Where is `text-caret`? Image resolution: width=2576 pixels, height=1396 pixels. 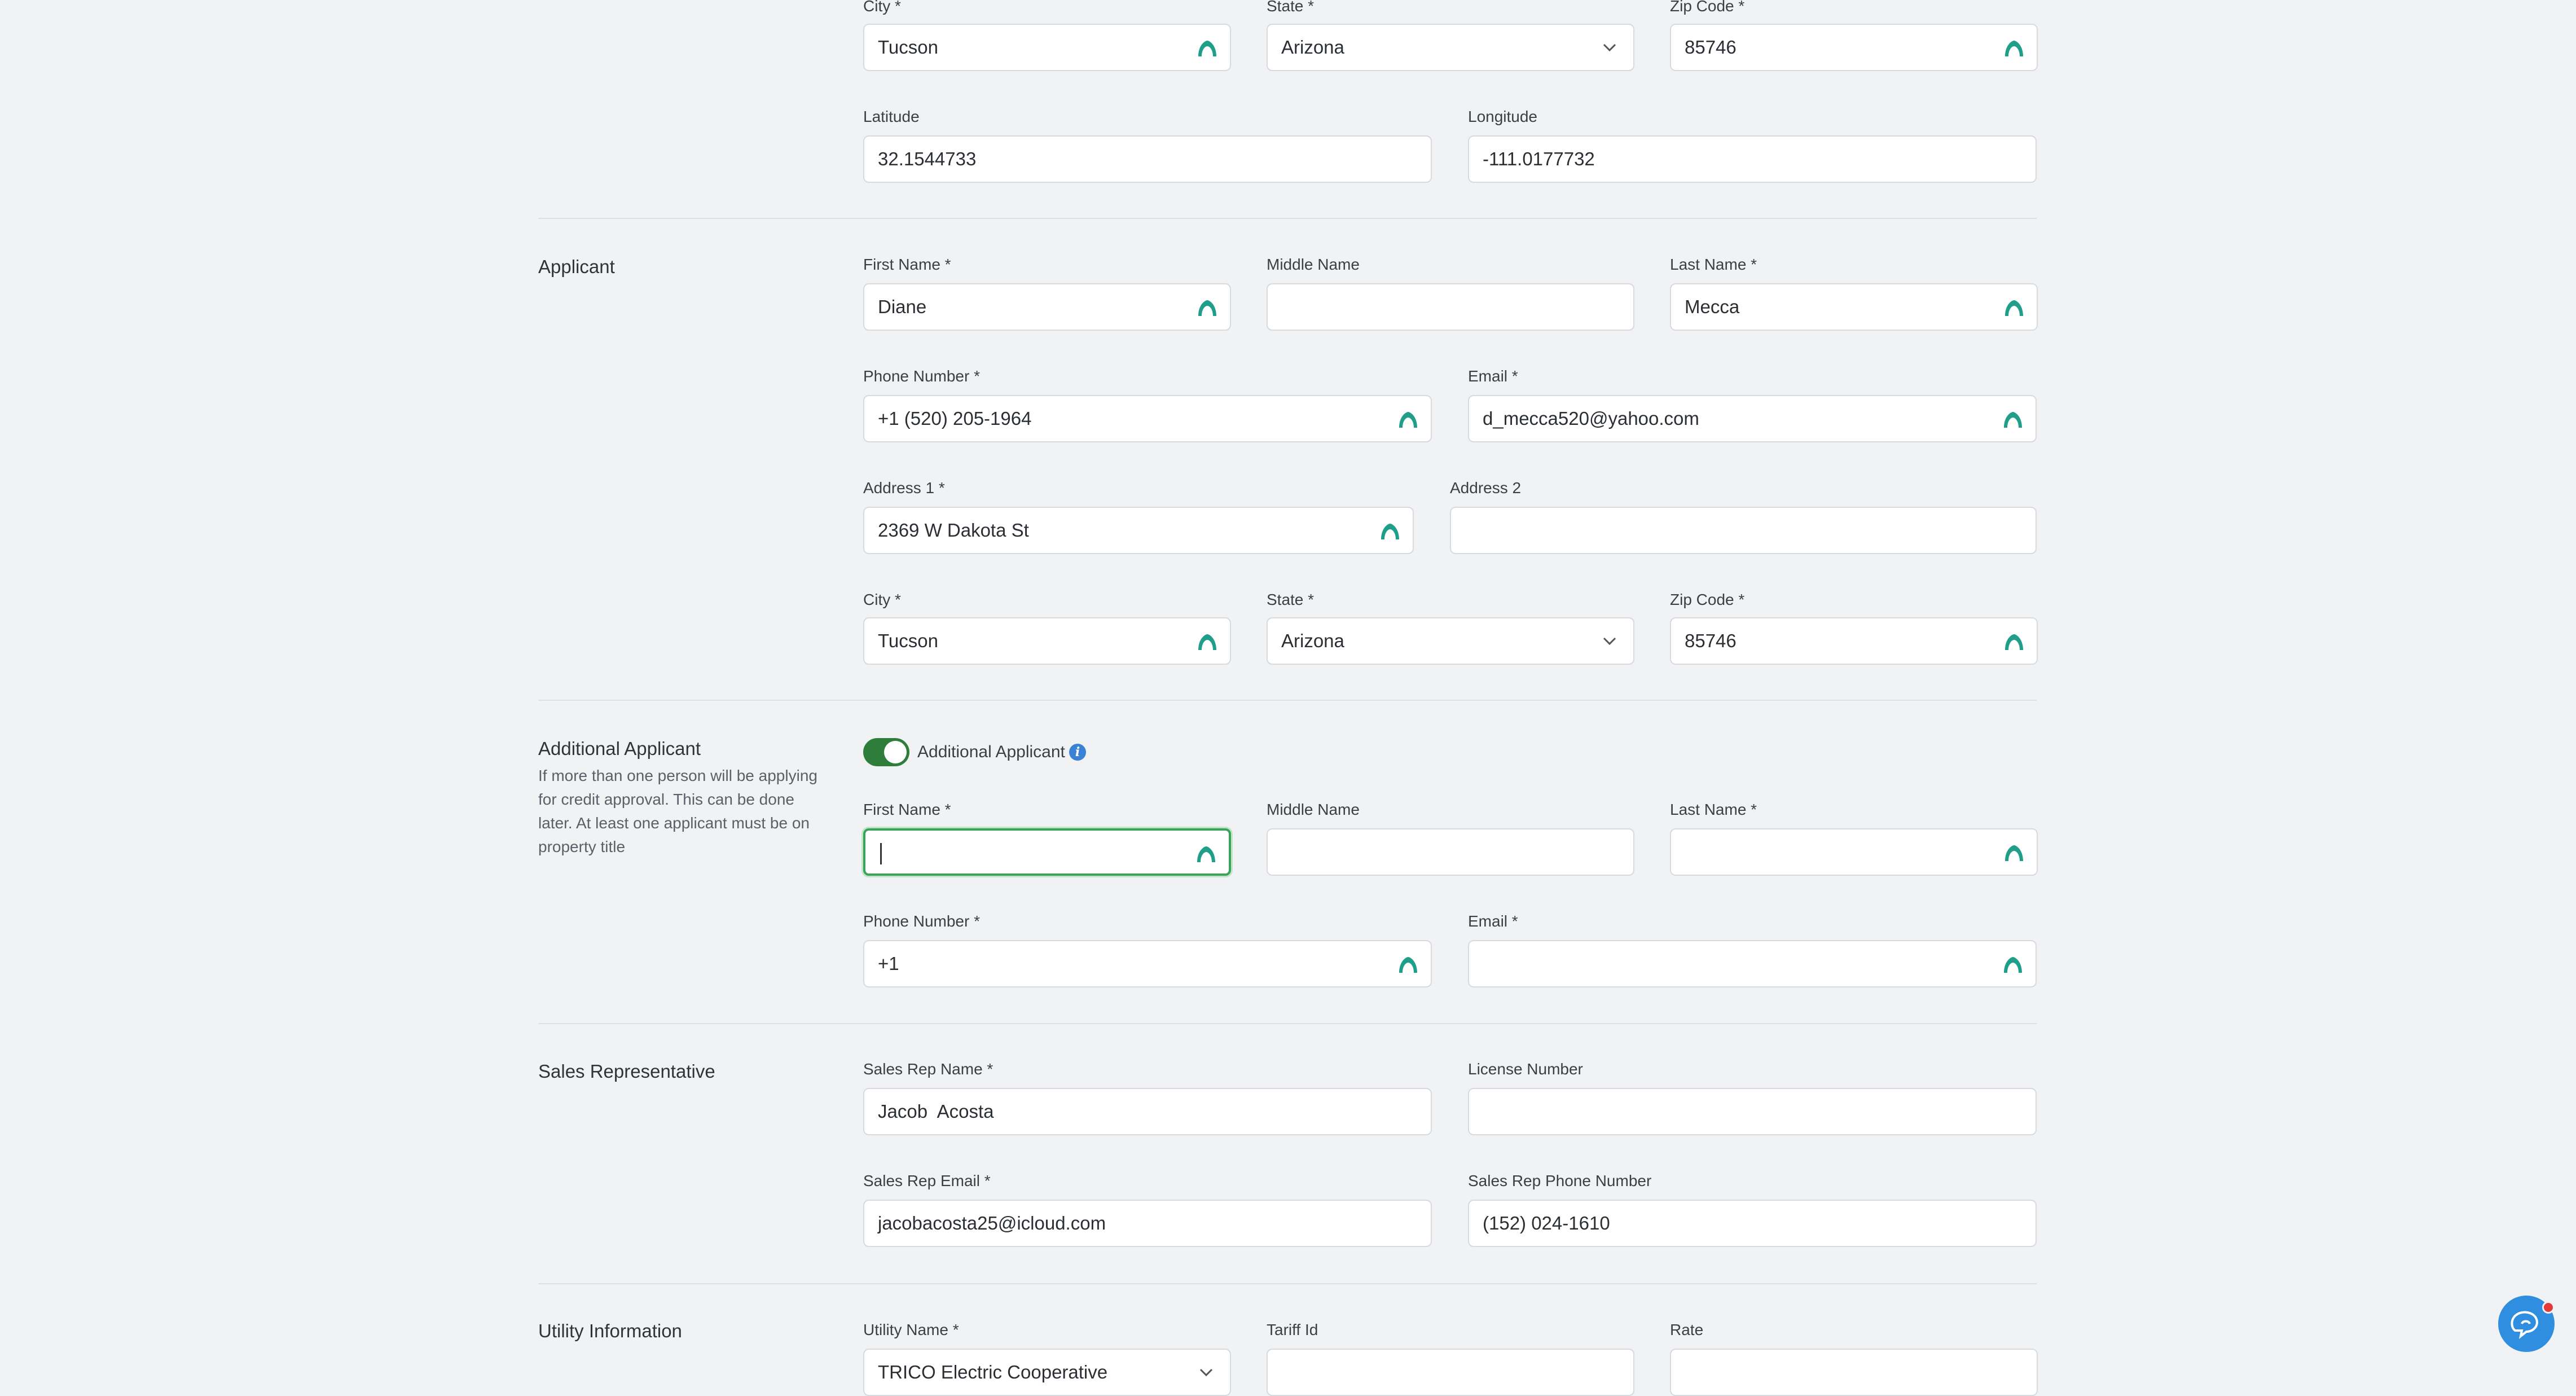 text-caret is located at coordinates (881, 853).